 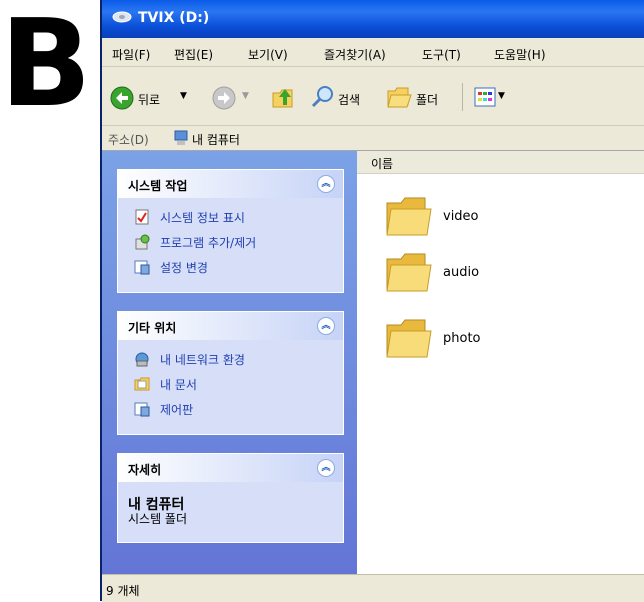 I want to click on folder-name: photo, so click(x=462, y=338).